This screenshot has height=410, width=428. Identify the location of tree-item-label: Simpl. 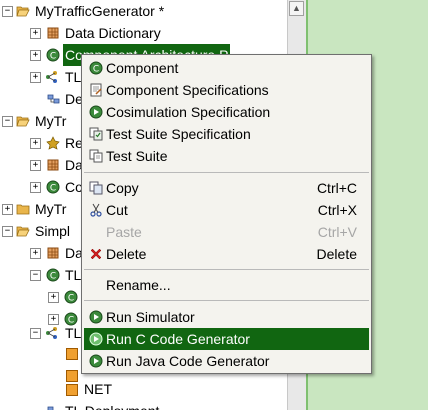
(53, 231).